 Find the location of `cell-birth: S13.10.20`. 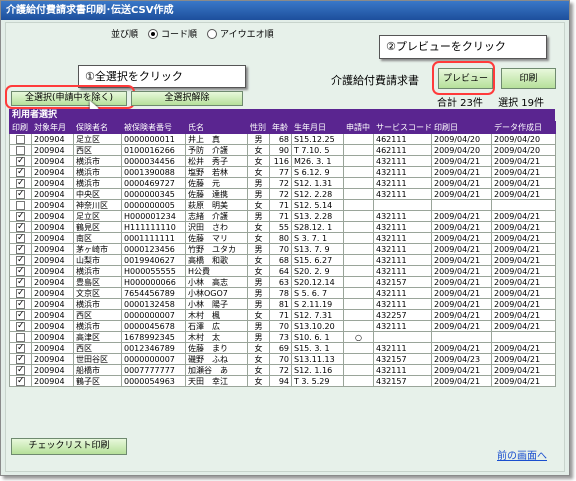

cell-birth: S13.10.20 is located at coordinates (317, 326).